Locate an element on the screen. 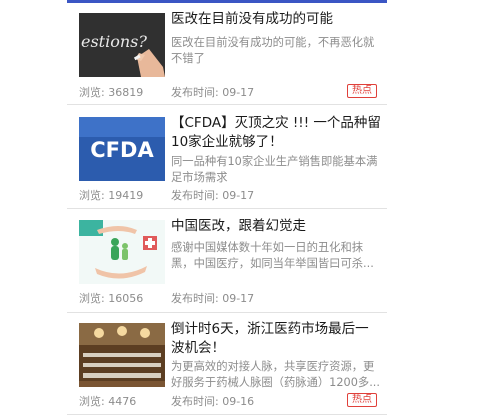 The width and height of the screenshot is (501, 420). chalkboard-hand-image: estions? is located at coordinates (122, 45).